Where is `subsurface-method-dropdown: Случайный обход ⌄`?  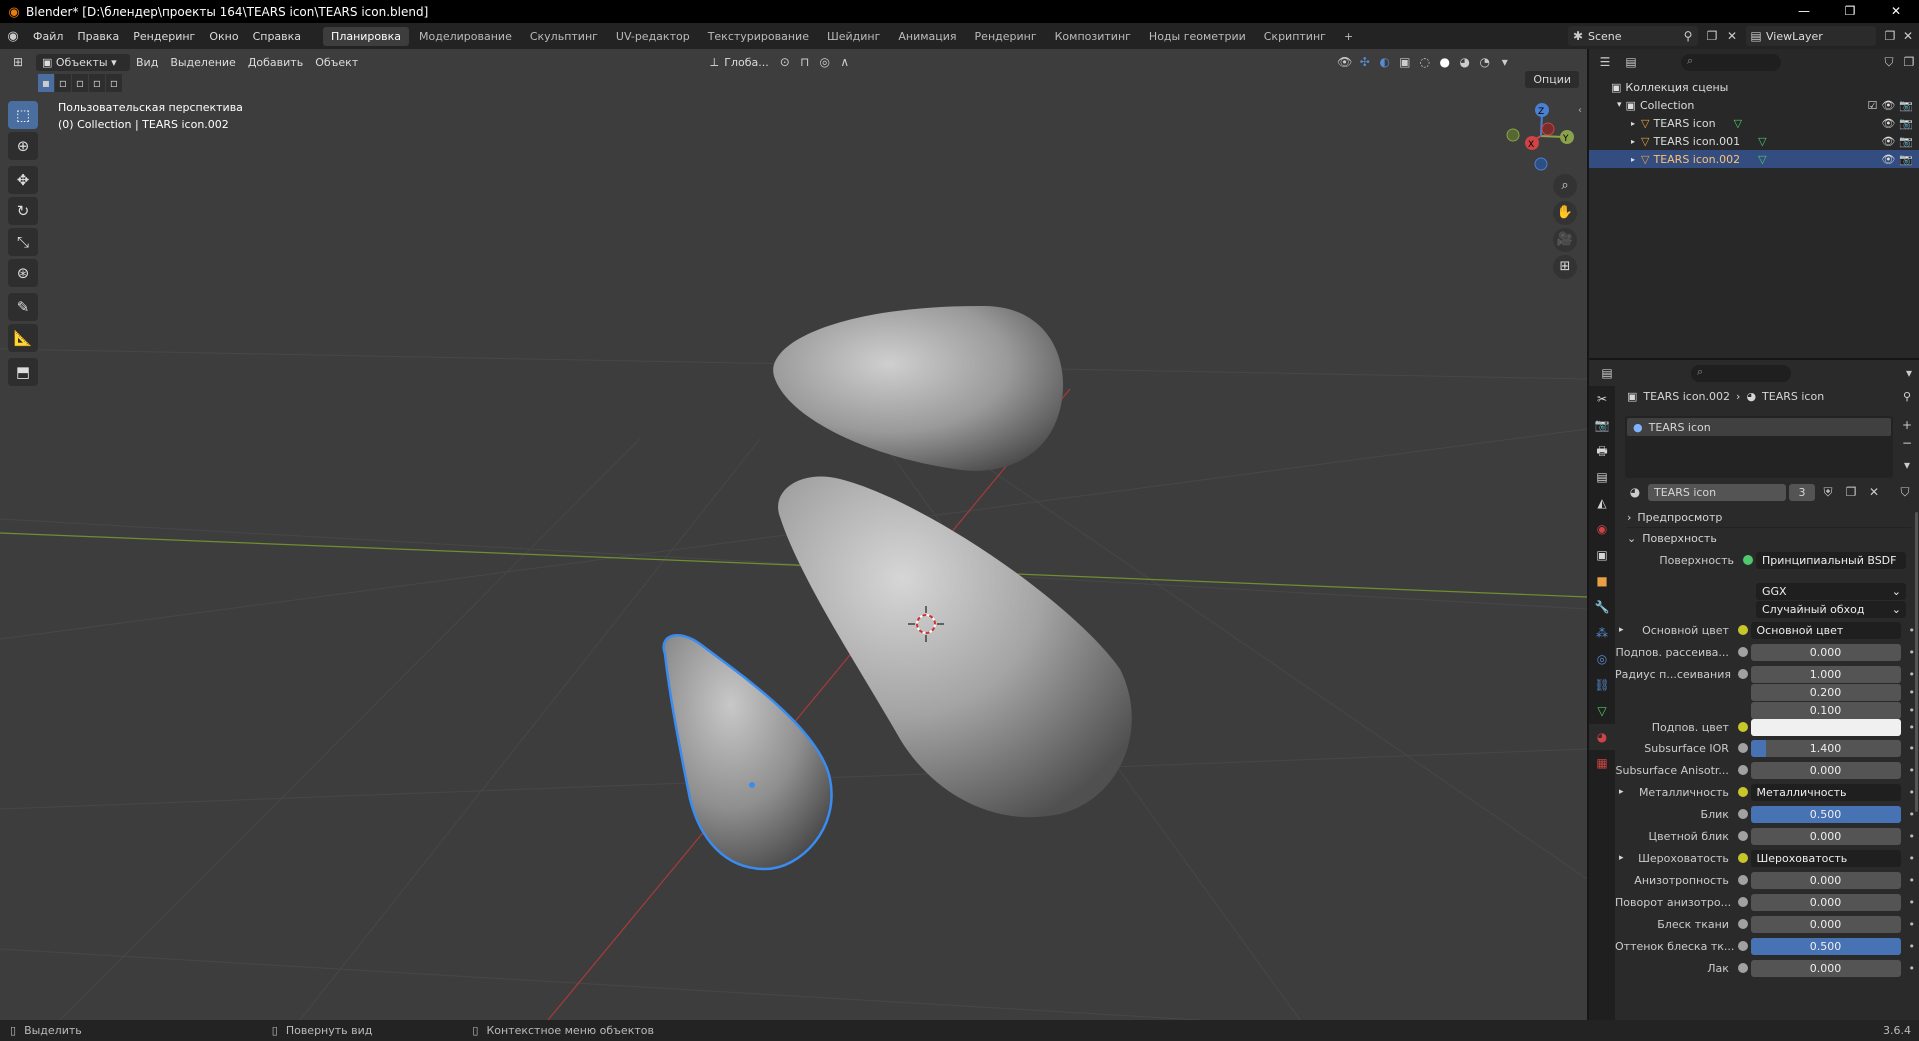
subsurface-method-dropdown: Случайный обход ⌄ is located at coordinates (1831, 609).